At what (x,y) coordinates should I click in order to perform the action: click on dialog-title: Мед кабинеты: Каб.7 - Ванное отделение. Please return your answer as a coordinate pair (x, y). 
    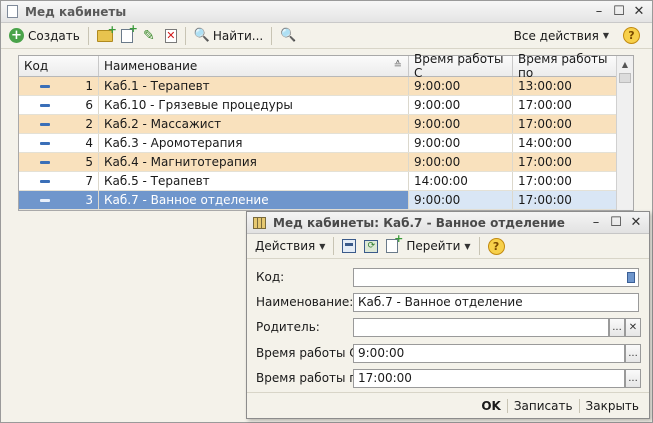
    Looking at the image, I should click on (419, 222).